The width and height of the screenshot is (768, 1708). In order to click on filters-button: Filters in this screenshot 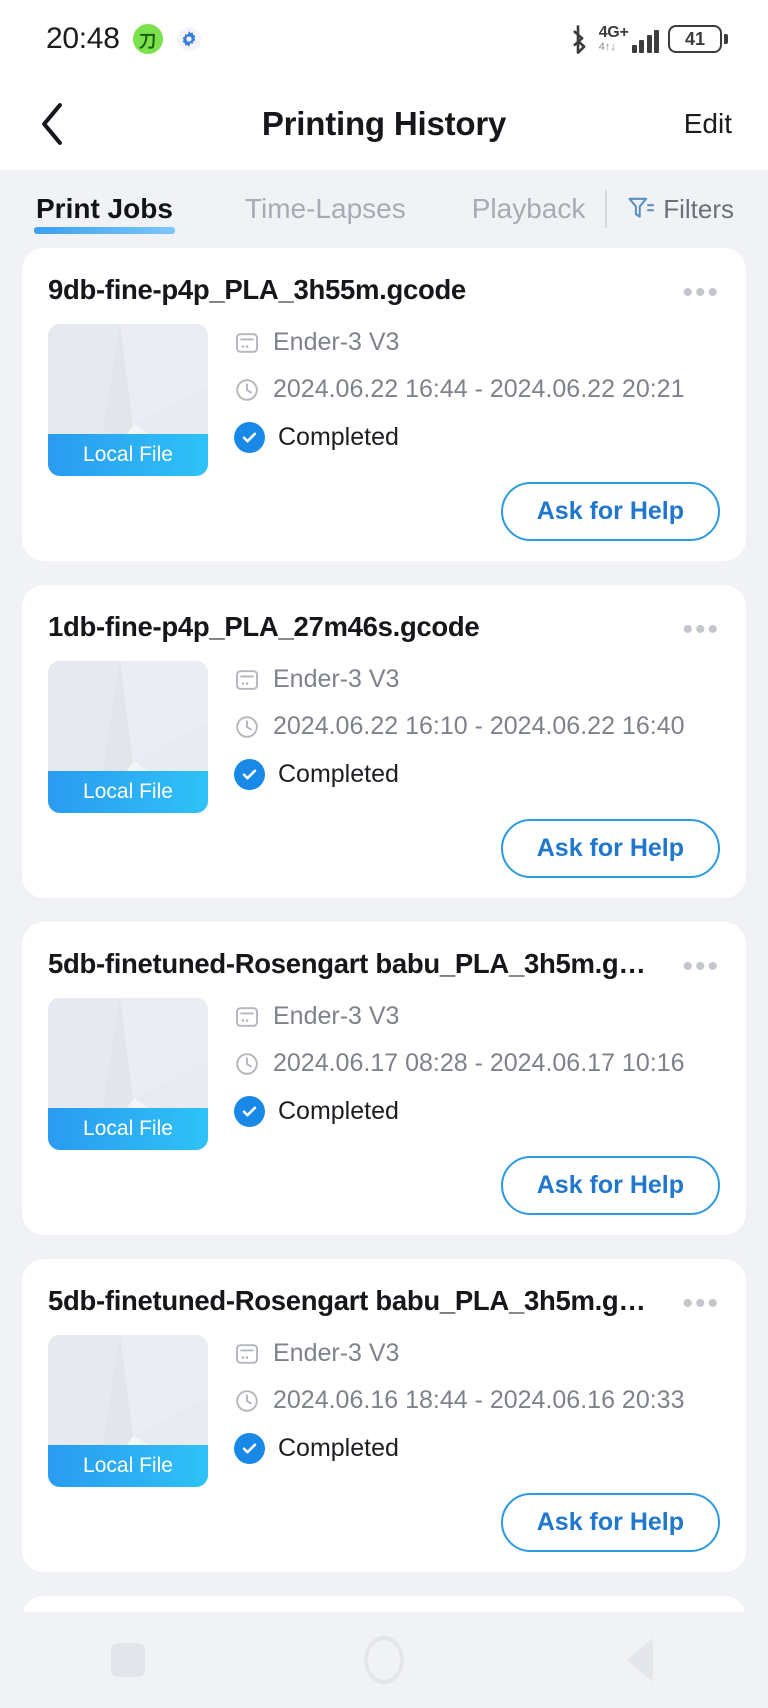, I will do `click(686, 209)`.